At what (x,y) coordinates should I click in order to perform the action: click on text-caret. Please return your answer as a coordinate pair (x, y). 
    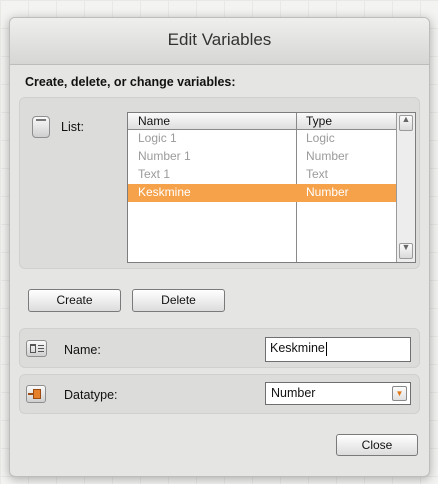
    Looking at the image, I should click on (326, 348).